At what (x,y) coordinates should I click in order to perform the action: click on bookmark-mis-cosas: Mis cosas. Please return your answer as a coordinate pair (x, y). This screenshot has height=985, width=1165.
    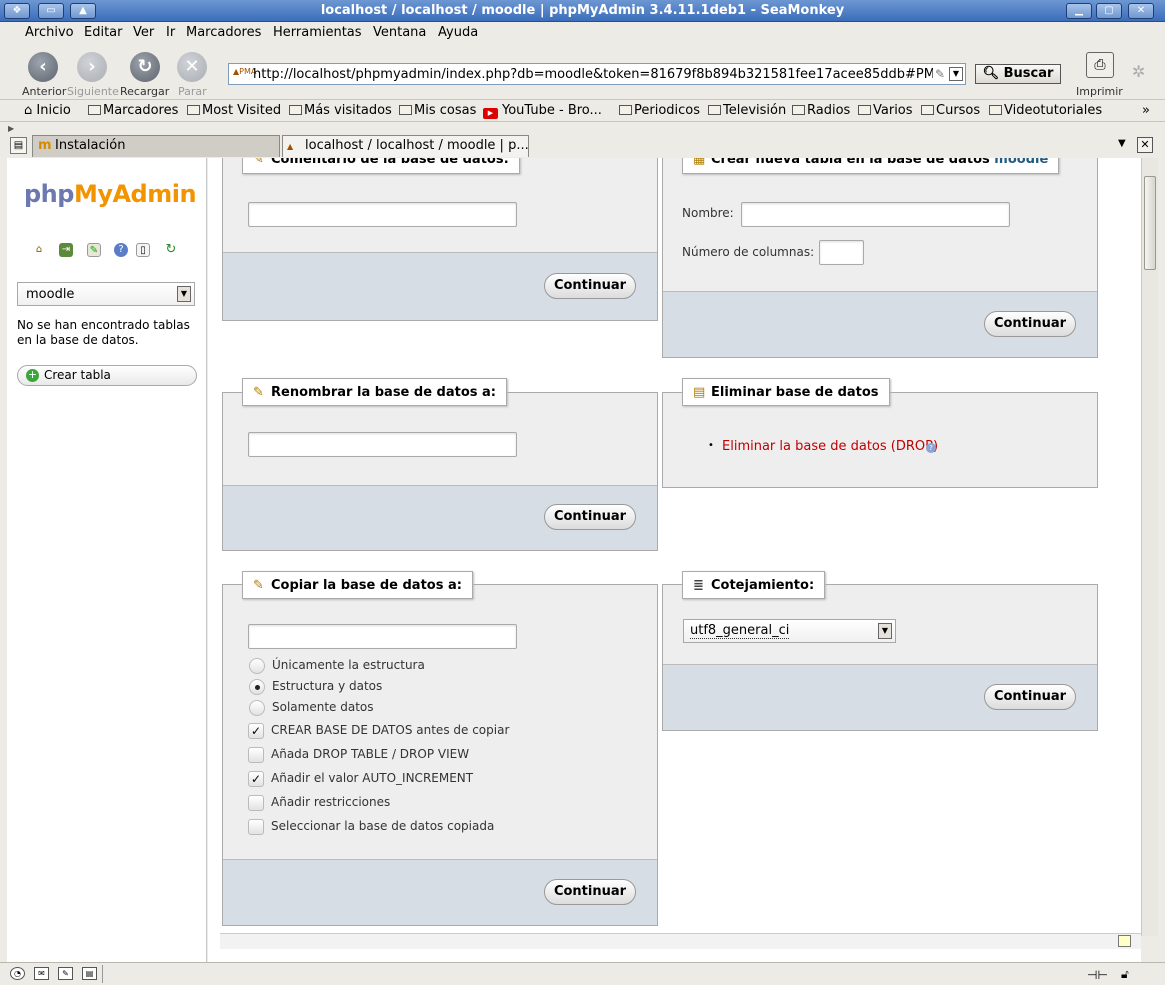
    Looking at the image, I should click on (437, 110).